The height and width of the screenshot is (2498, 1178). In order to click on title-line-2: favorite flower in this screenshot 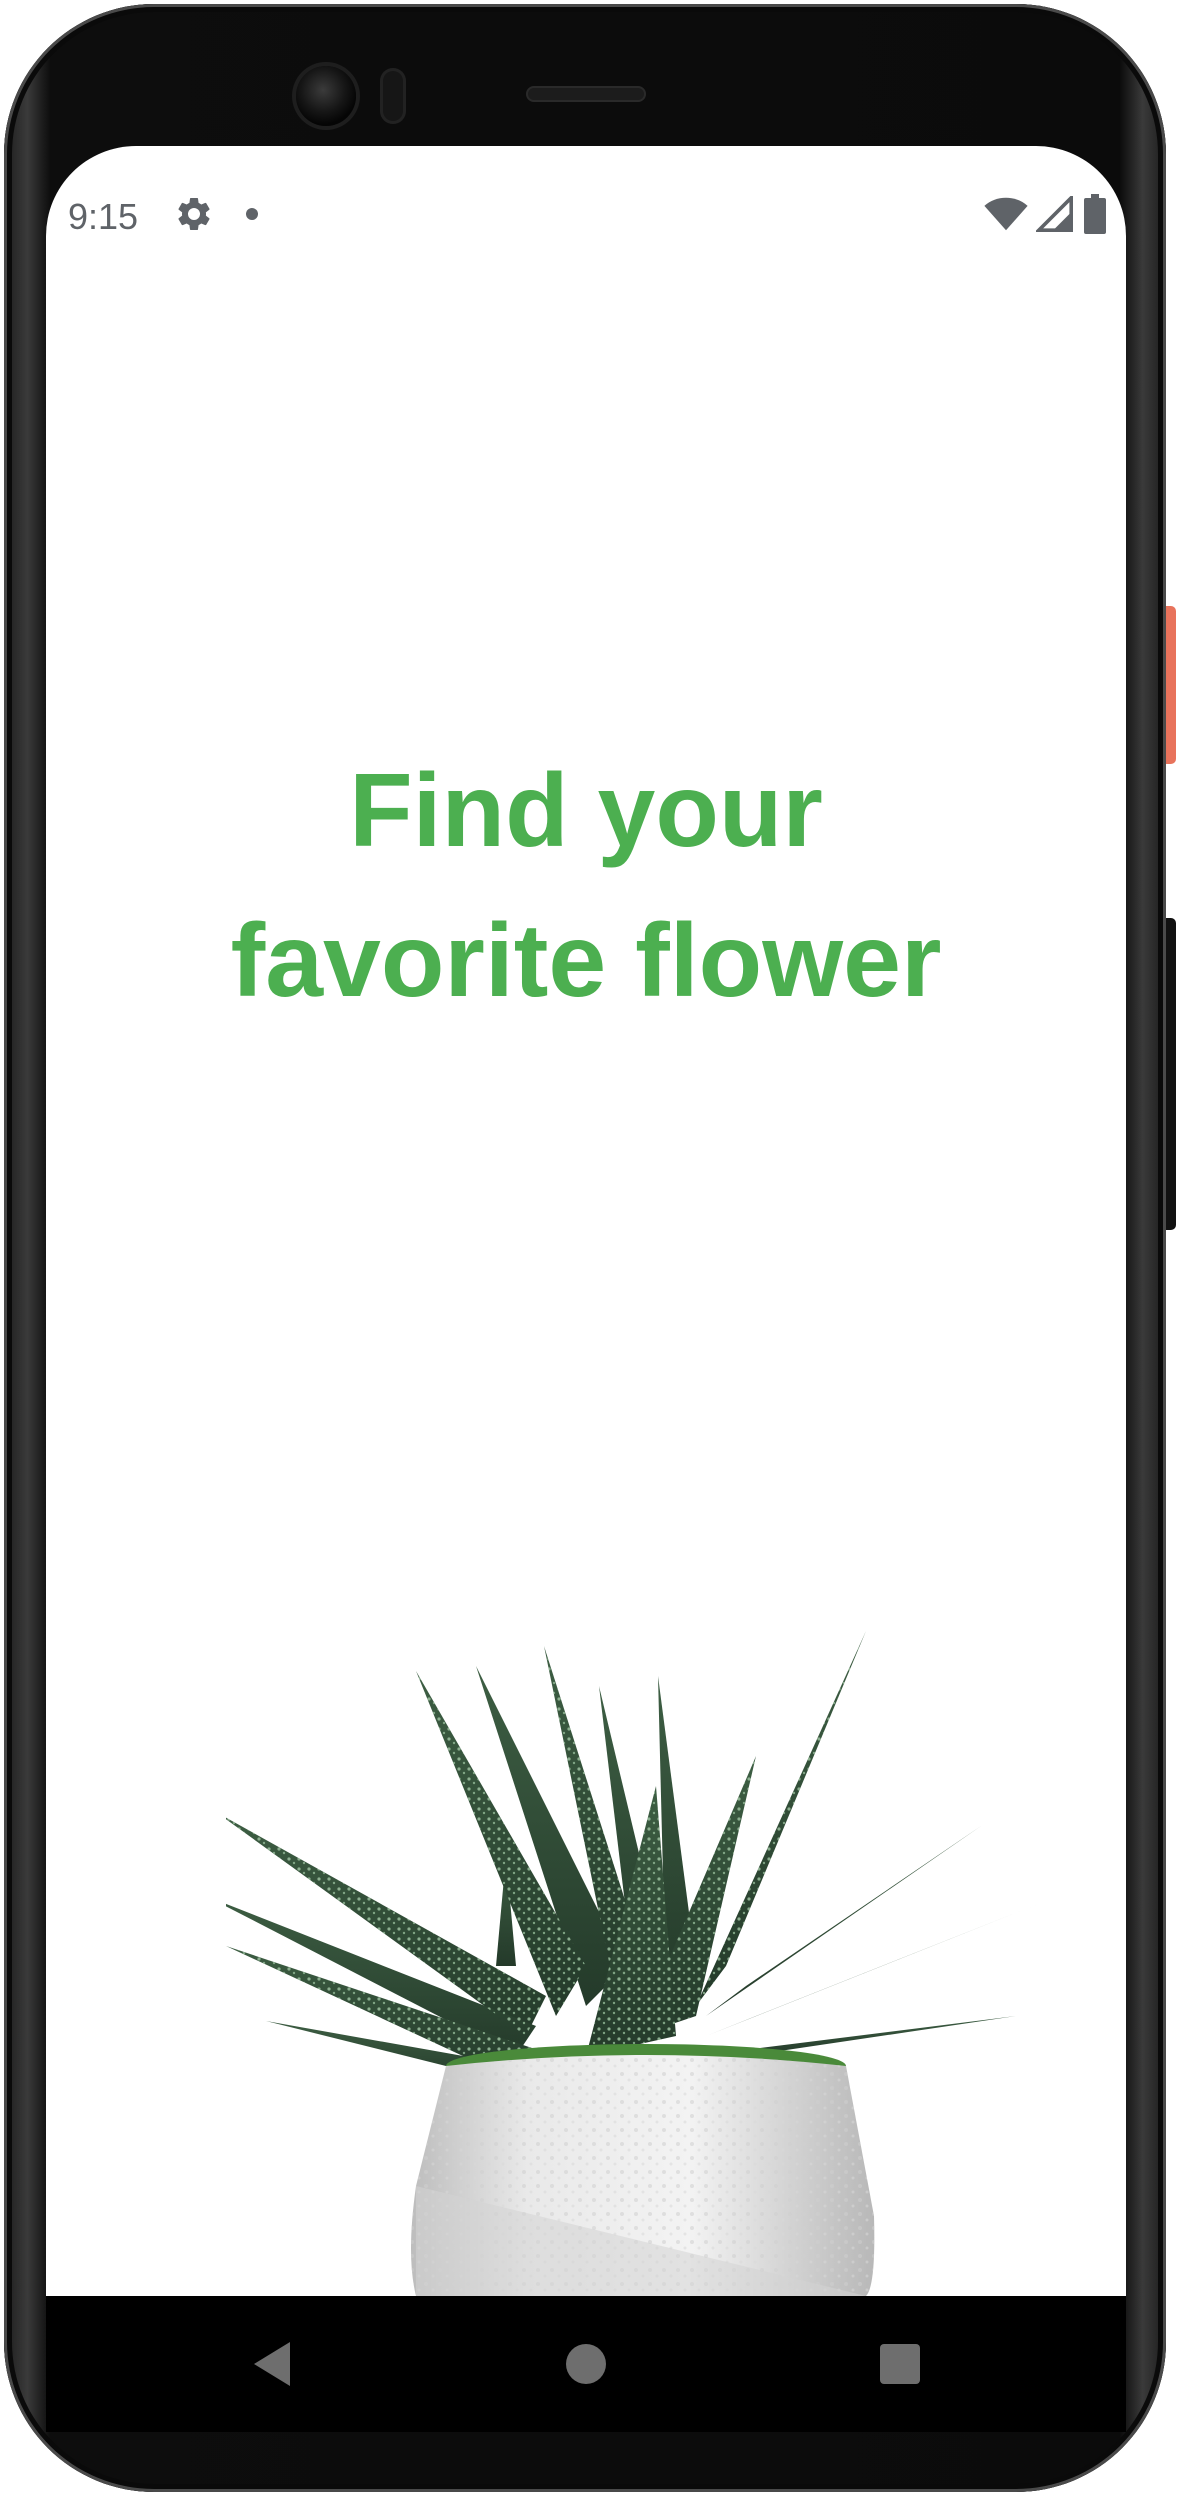, I will do `click(586, 961)`.